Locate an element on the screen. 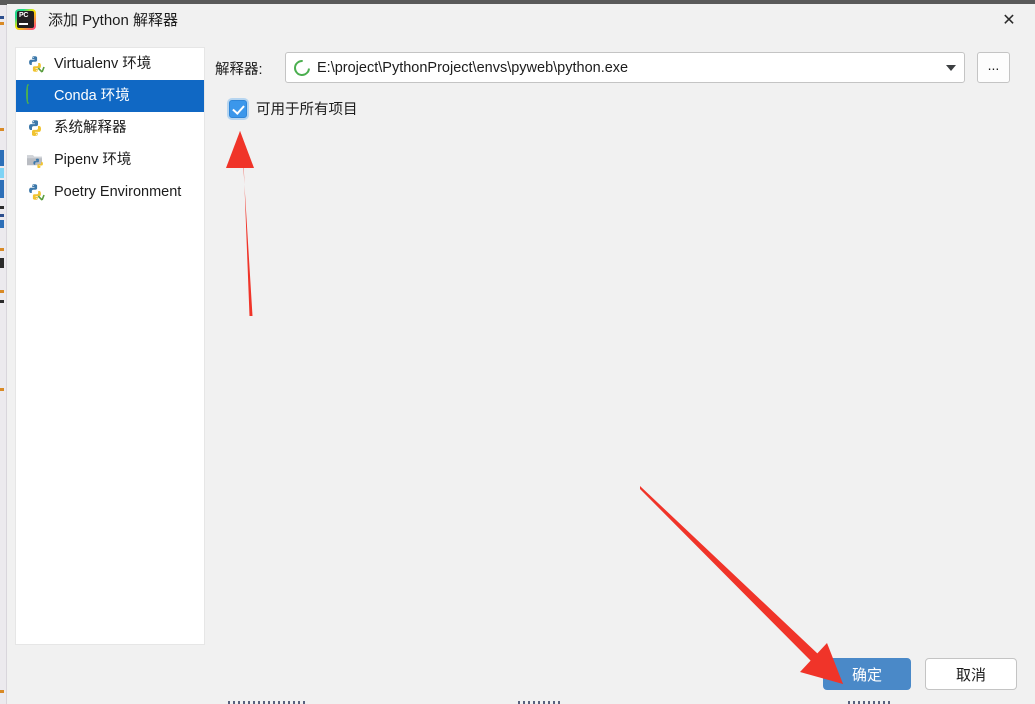 The height and width of the screenshot is (704, 1035). sidebar-item-label: Poetry Environment is located at coordinates (118, 192).